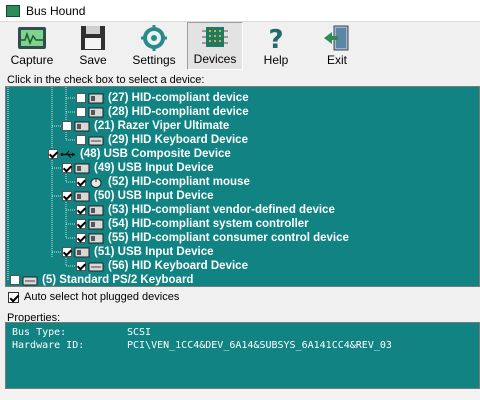 This screenshot has width=480, height=400. What do you see at coordinates (178, 112) in the screenshot?
I see `device-label: (28) HID-compliant device` at bounding box center [178, 112].